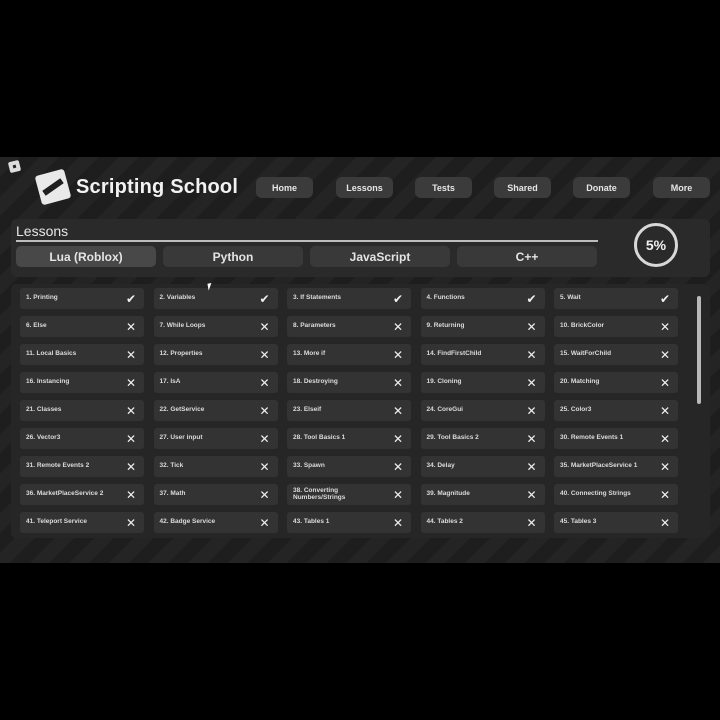 This screenshot has width=720, height=720. Describe the element at coordinates (215, 382) in the screenshot. I see `lesson-card: 17. IsA ✕` at that location.